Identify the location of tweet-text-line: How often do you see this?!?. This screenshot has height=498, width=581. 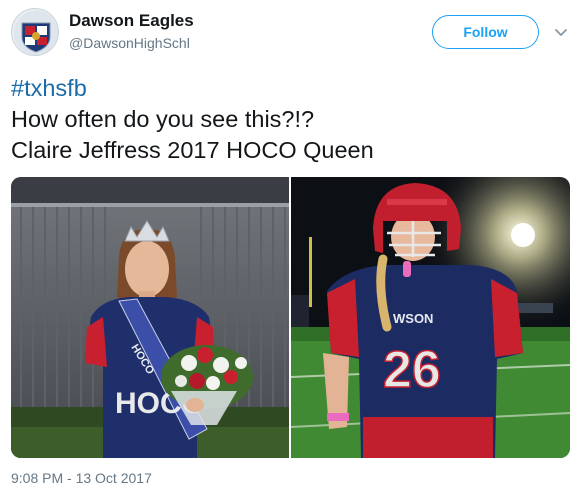
(163, 119).